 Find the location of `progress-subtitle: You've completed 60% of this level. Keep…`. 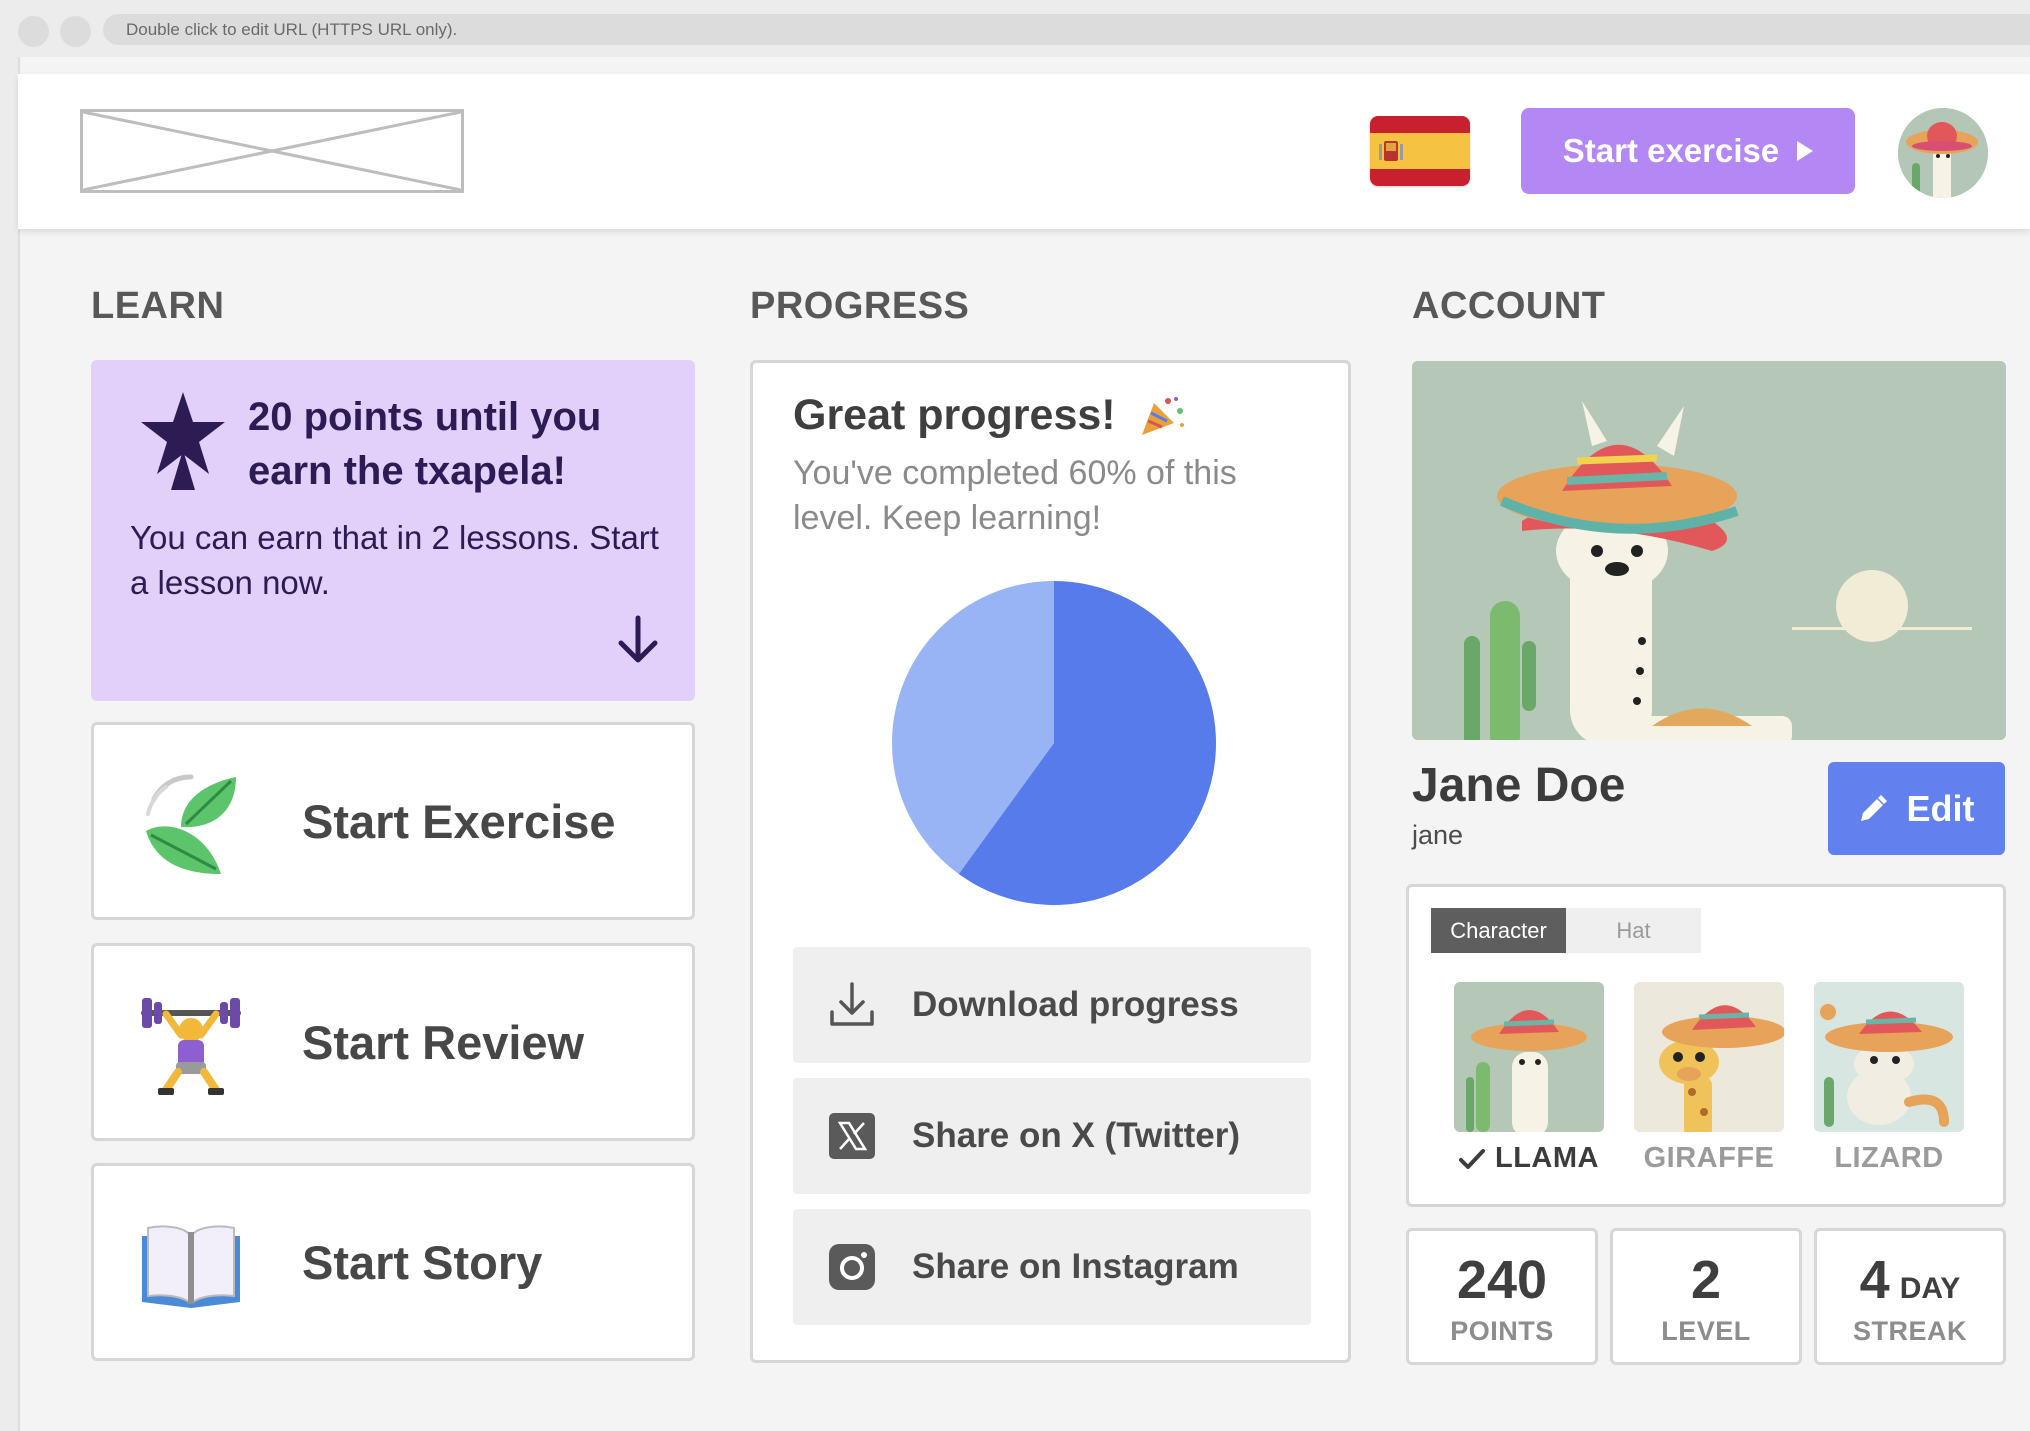

progress-subtitle: You've completed 60% of this level. Keep… is located at coordinates (1015, 495).